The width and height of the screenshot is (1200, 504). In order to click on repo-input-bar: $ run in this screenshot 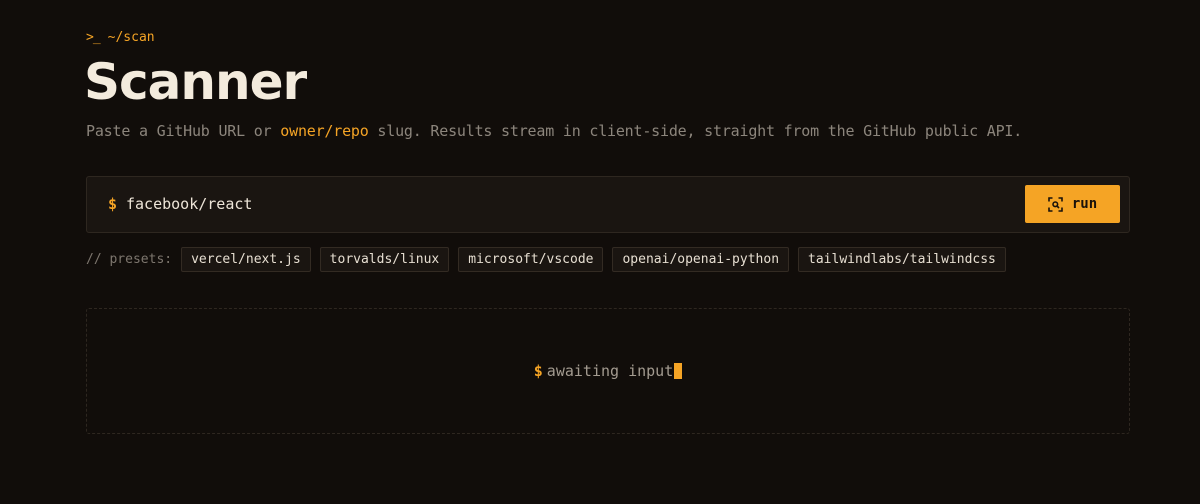, I will do `click(608, 204)`.